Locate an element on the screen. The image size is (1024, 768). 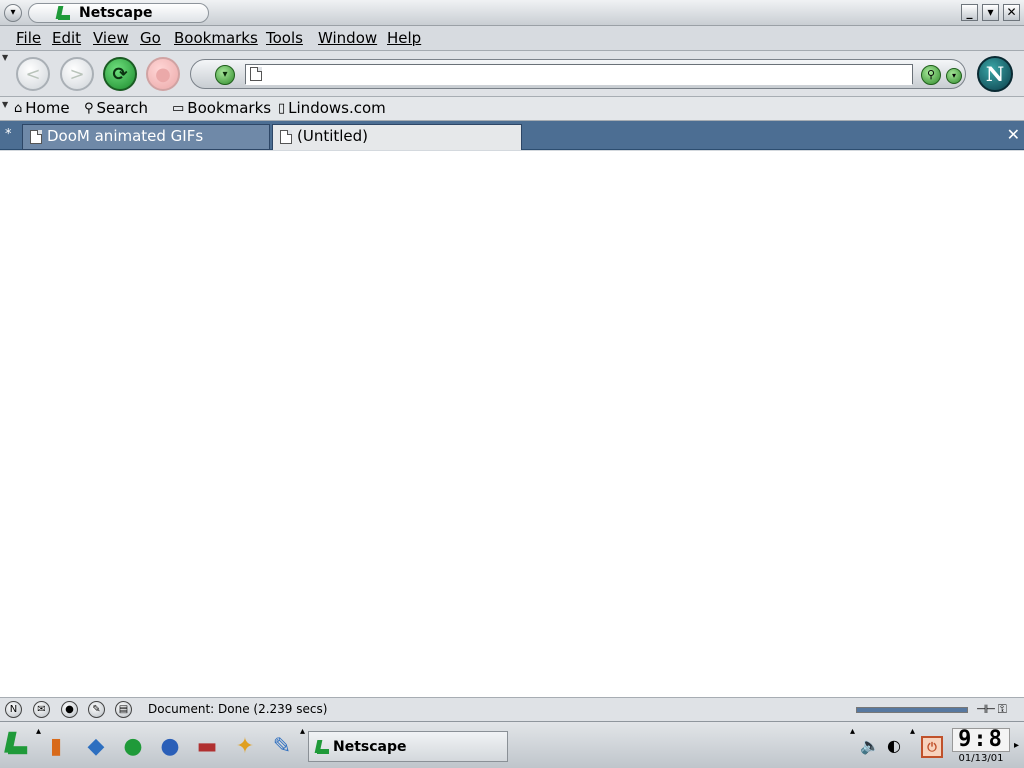
home-label: Home is located at coordinates (47, 108).